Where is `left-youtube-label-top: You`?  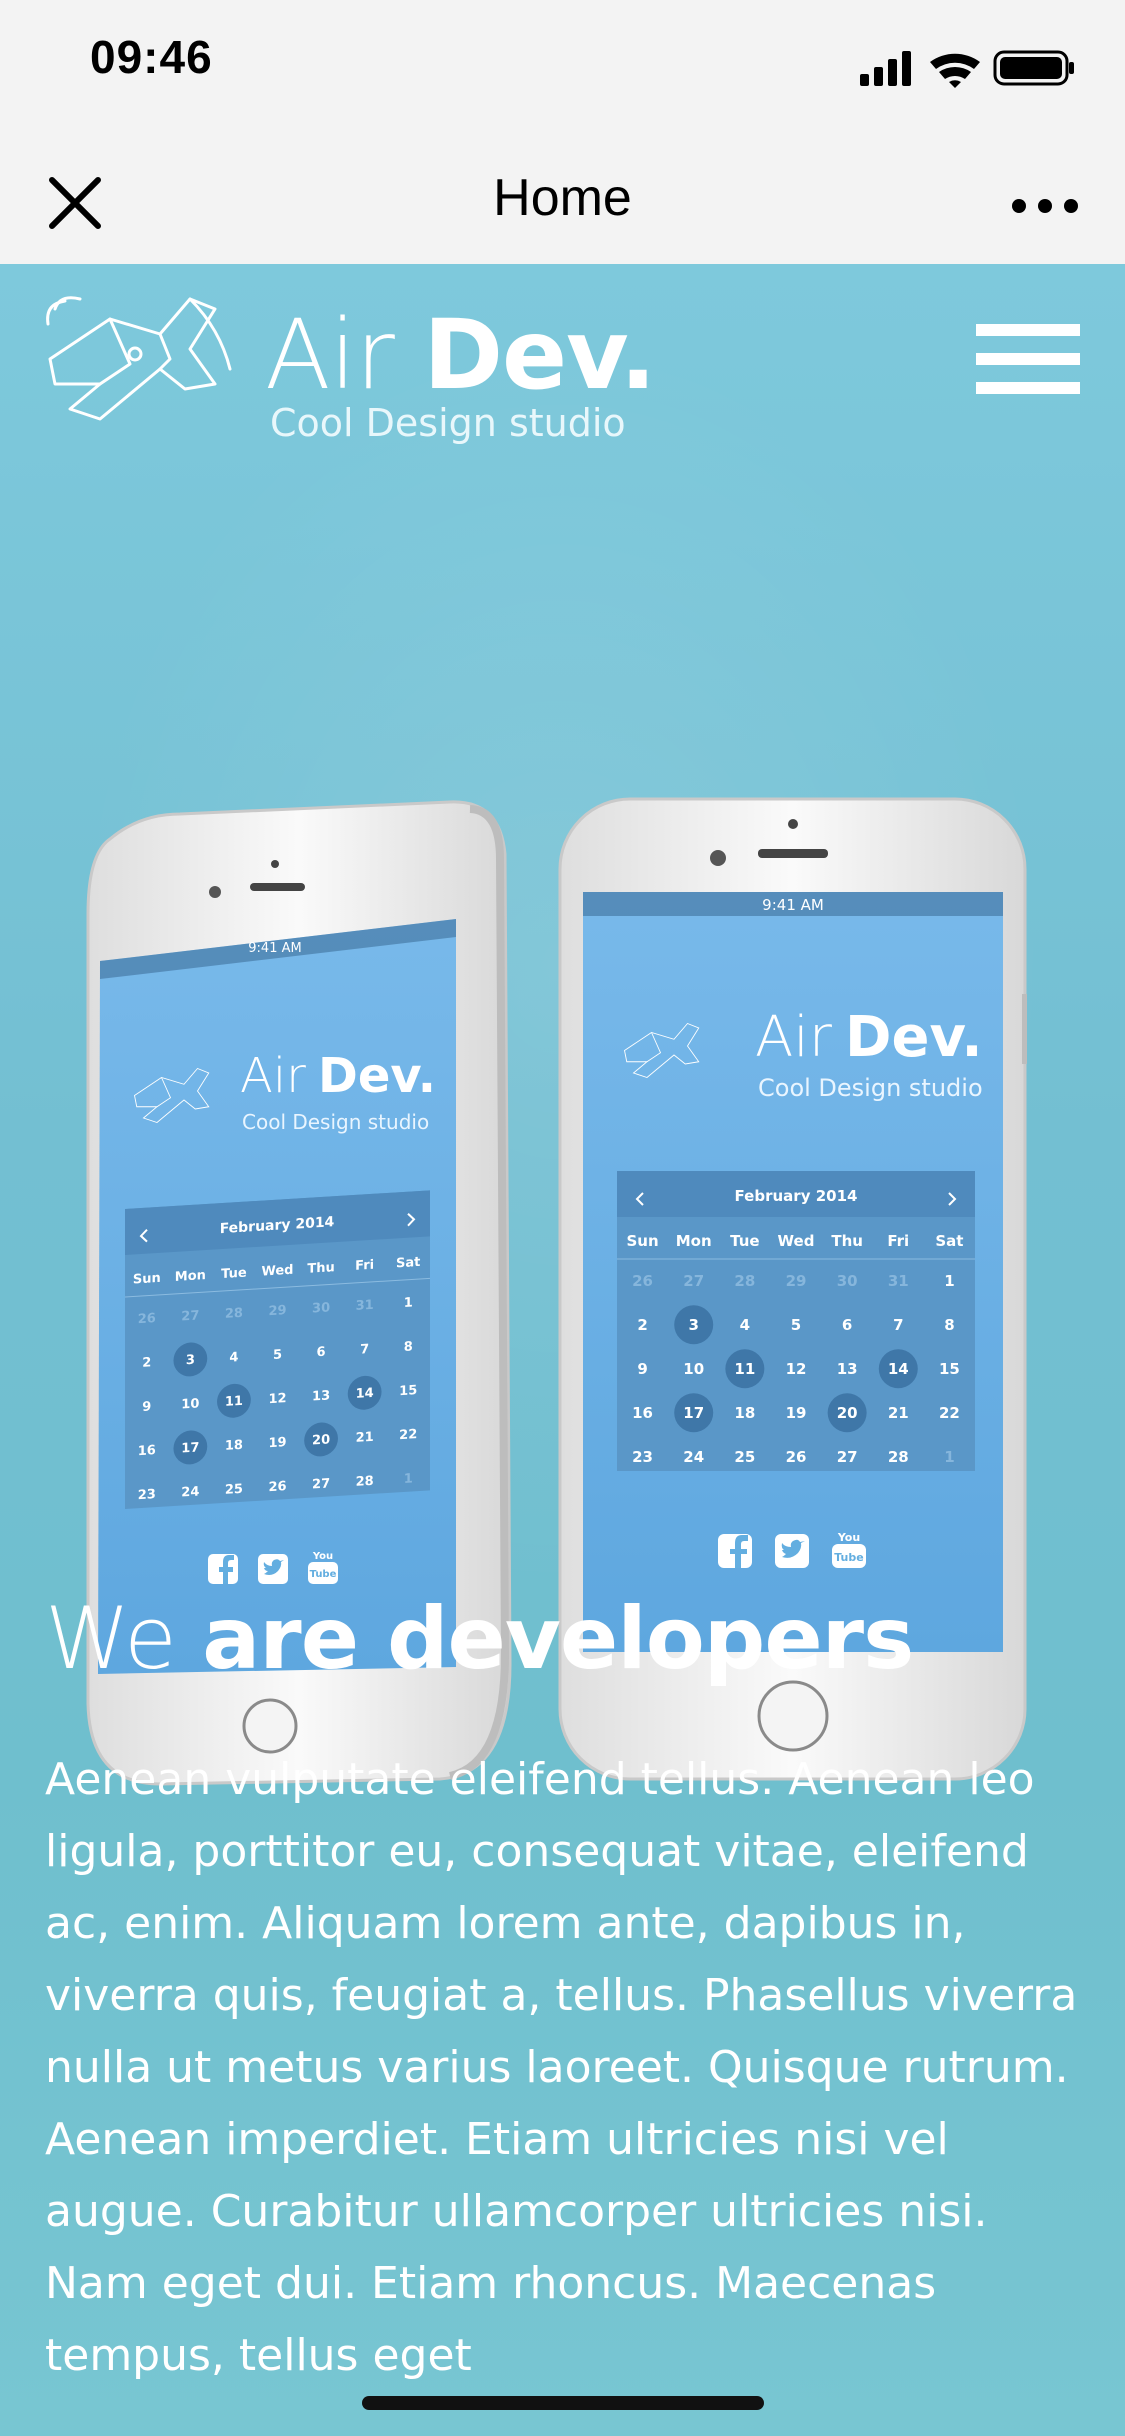
left-youtube-label-top: You is located at coordinates (322, 1556).